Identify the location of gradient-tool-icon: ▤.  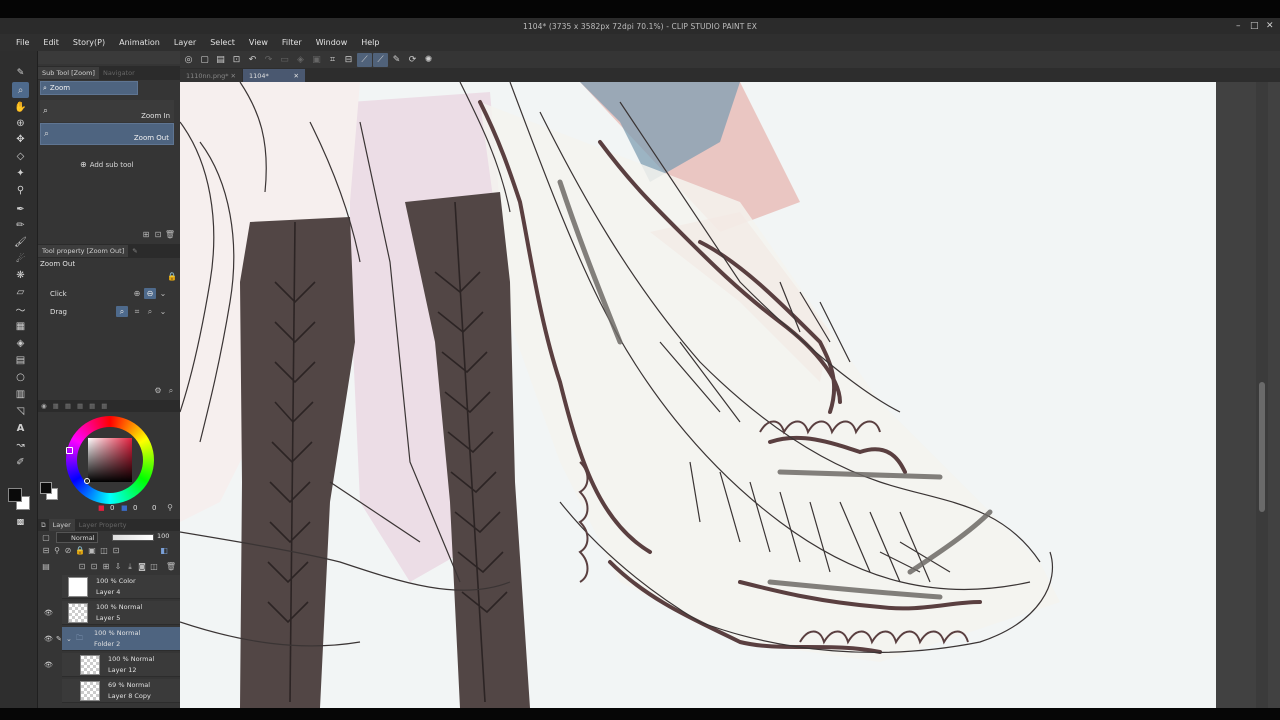
(20, 360).